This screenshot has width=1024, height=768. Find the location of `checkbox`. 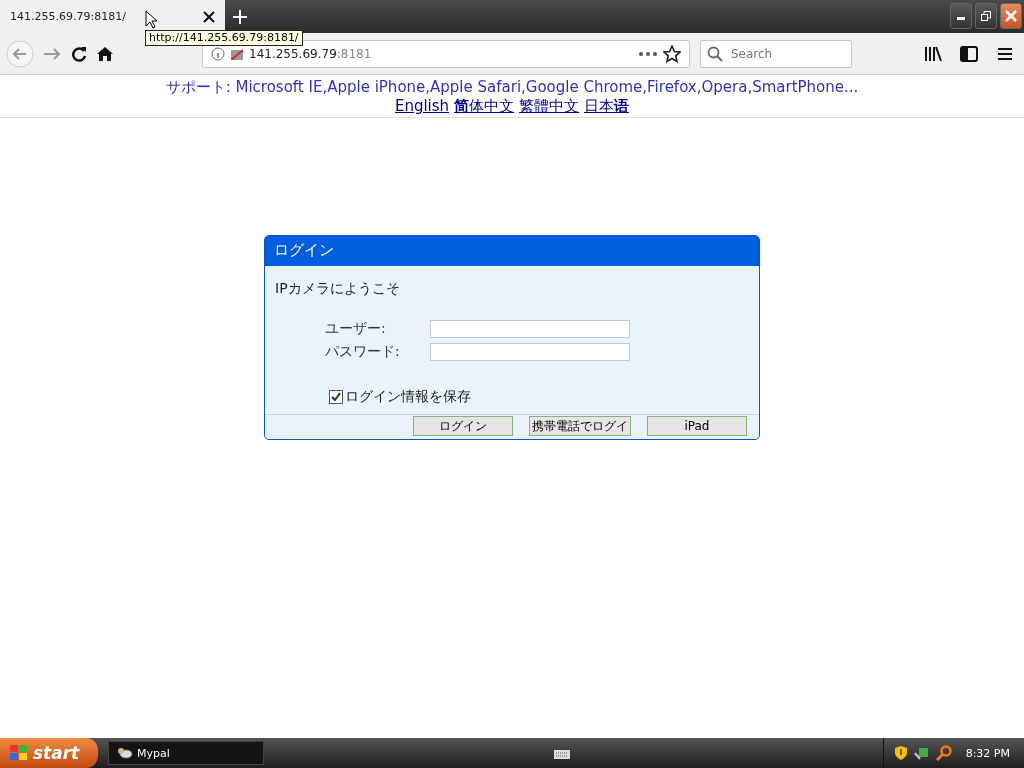

checkbox is located at coordinates (336, 397).